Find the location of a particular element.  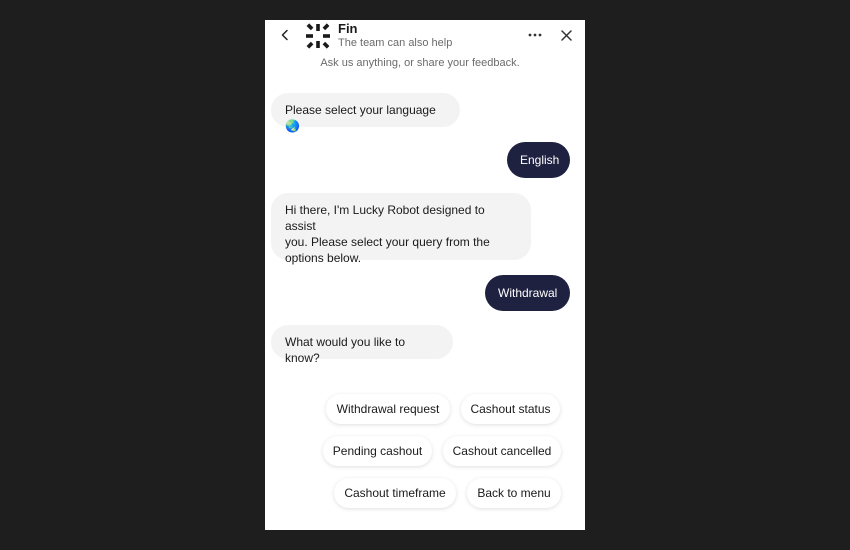

bot-message-line: options below. is located at coordinates (323, 258).